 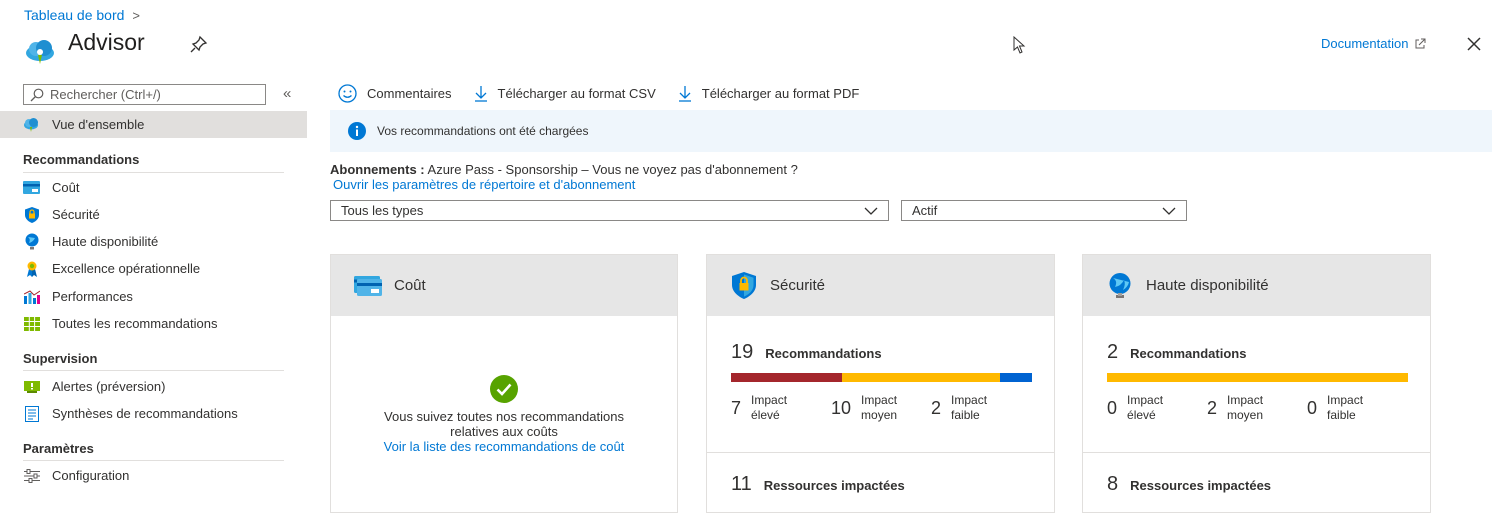 What do you see at coordinates (1044, 210) in the screenshot?
I see `status-filter-dropdown: Actif` at bounding box center [1044, 210].